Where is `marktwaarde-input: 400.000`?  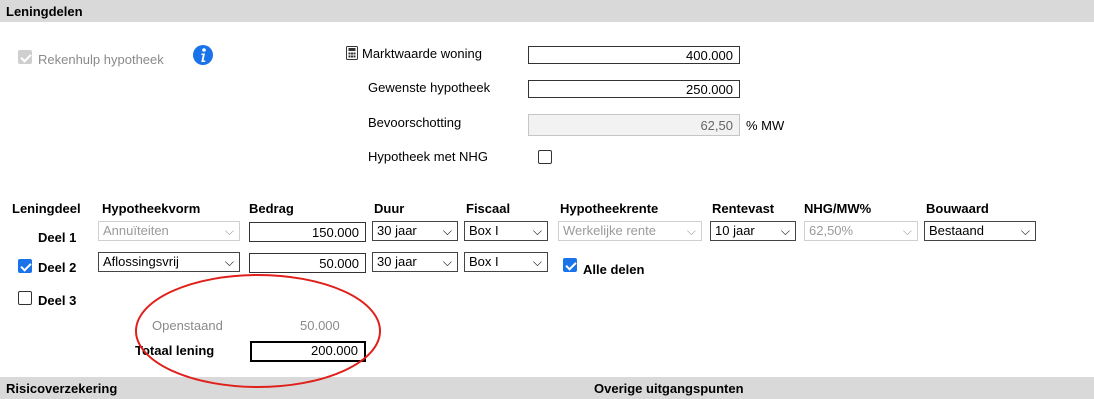 marktwaarde-input: 400.000 is located at coordinates (634, 55).